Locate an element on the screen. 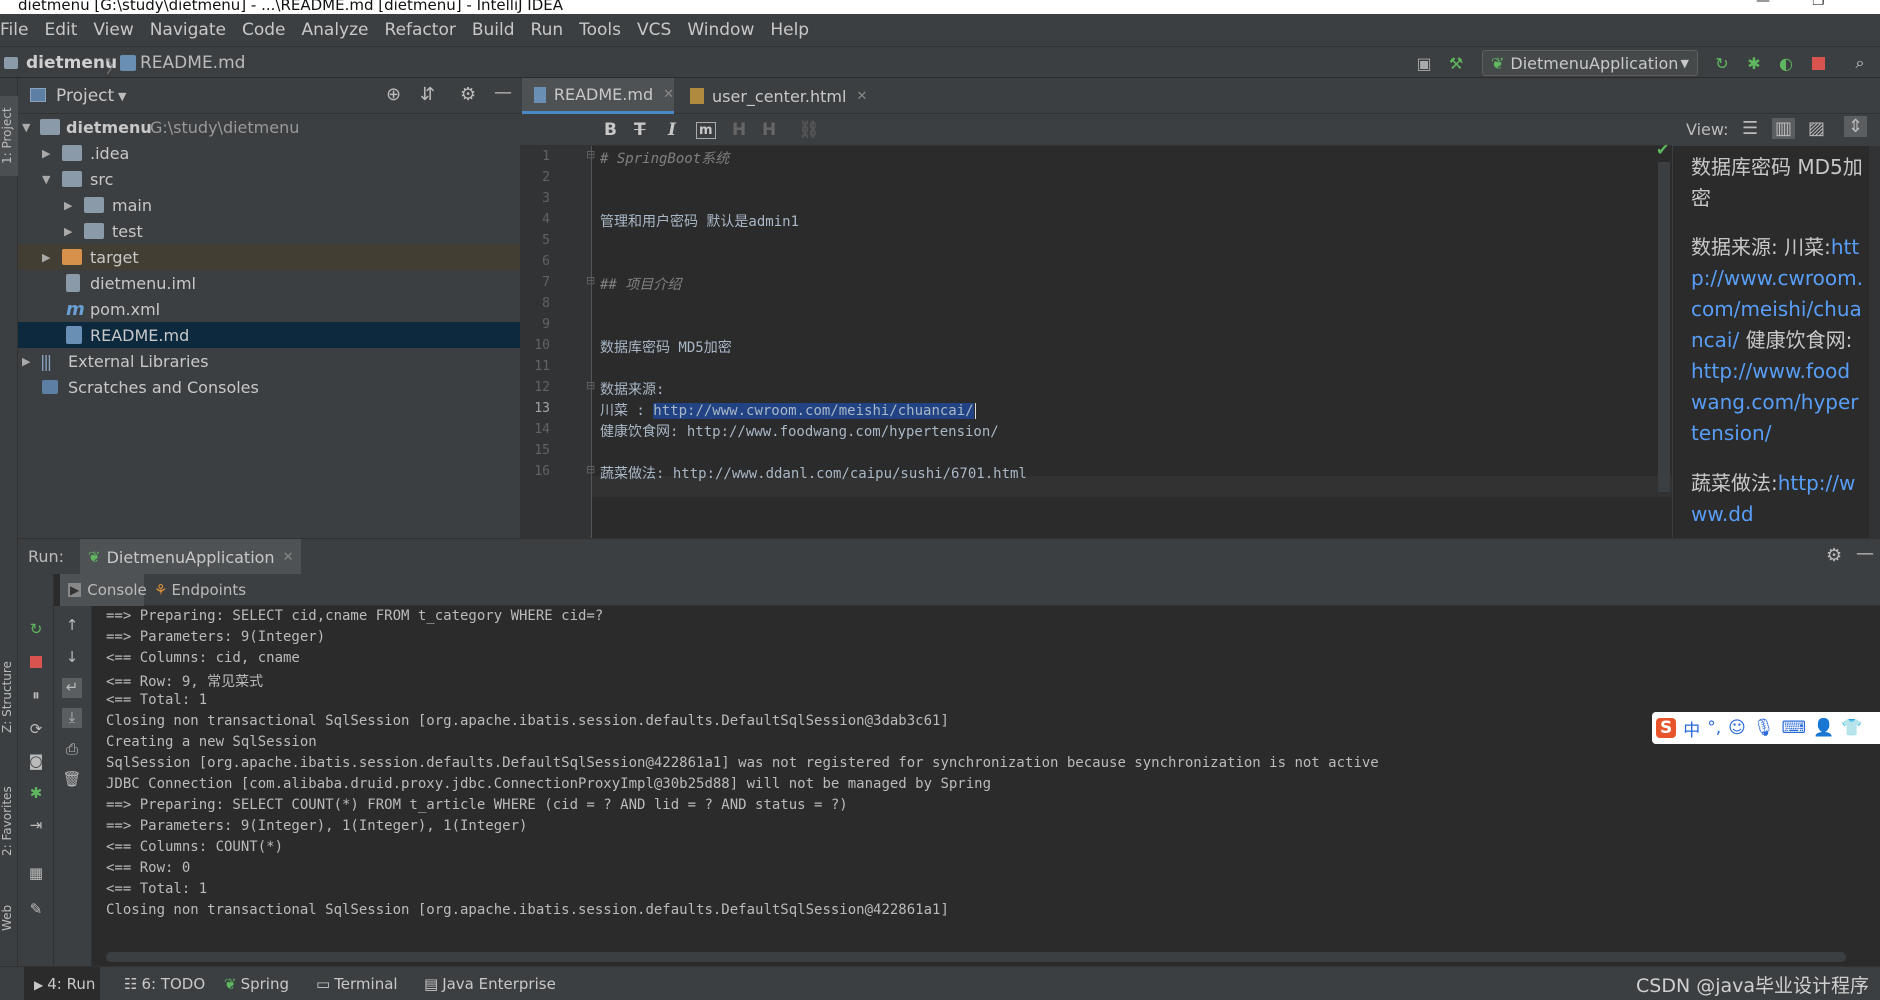 The height and width of the screenshot is (1000, 1880). bold-button: B is located at coordinates (610, 130).